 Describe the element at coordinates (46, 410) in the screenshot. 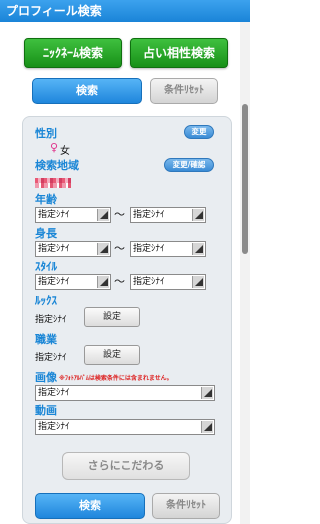

I see `video-label: 動画` at that location.